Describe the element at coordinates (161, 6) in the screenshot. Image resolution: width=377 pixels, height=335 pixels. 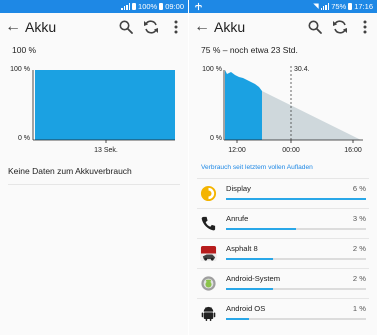
I see `battery-charging-icon` at that location.